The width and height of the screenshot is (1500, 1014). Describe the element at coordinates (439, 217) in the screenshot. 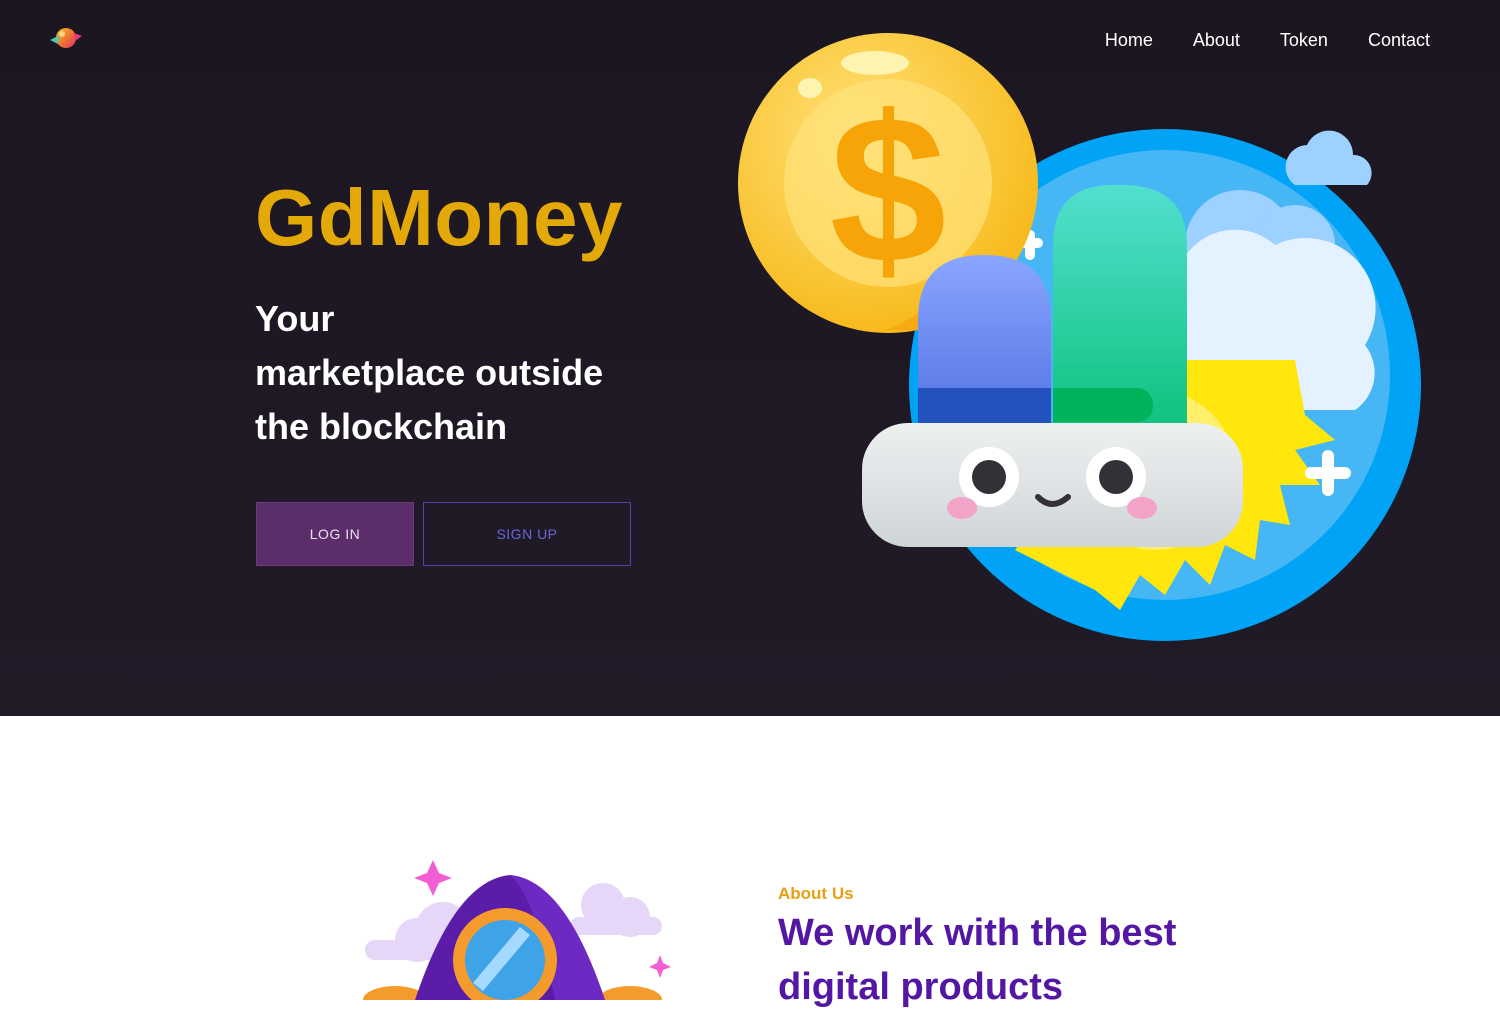

I see `brand-title: GdMoney` at that location.